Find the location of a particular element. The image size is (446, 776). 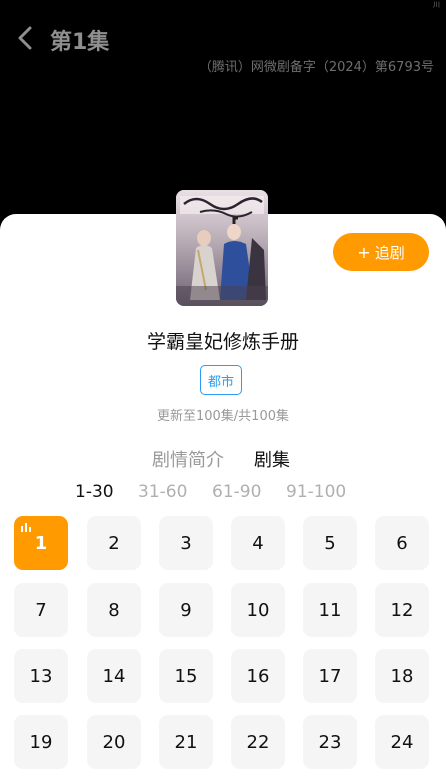

episode-number: 21 is located at coordinates (186, 742).